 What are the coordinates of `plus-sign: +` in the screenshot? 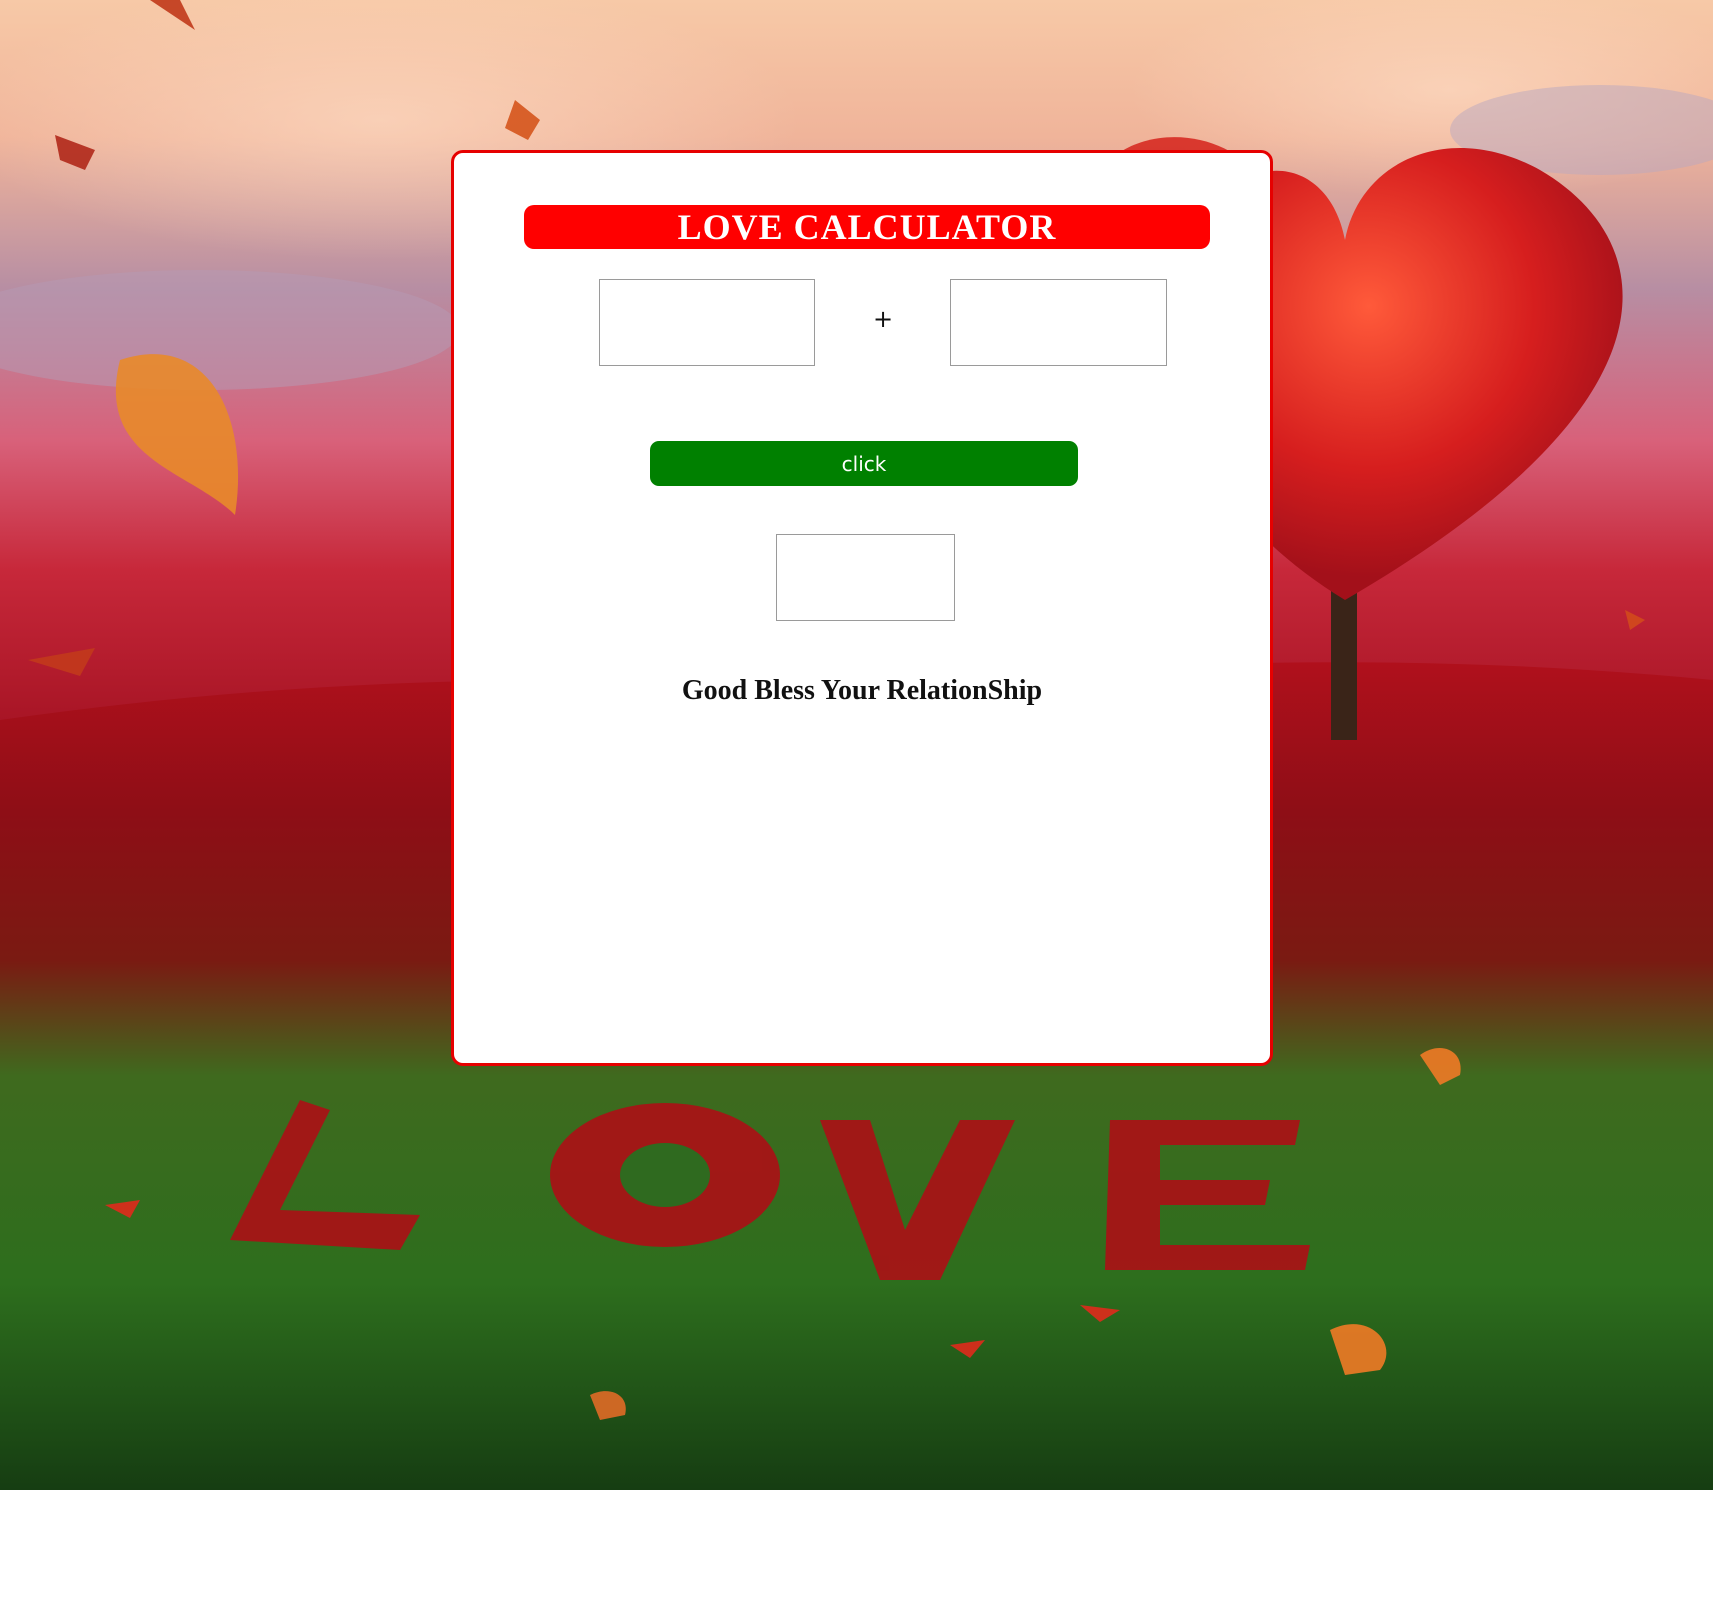 It's located at (883, 319).